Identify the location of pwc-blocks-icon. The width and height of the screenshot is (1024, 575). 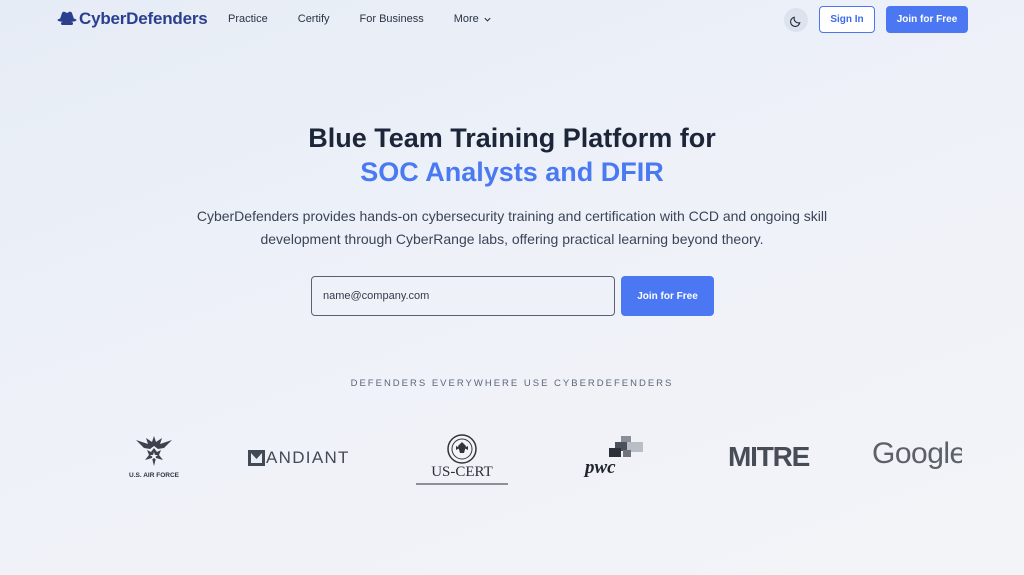
(626, 446).